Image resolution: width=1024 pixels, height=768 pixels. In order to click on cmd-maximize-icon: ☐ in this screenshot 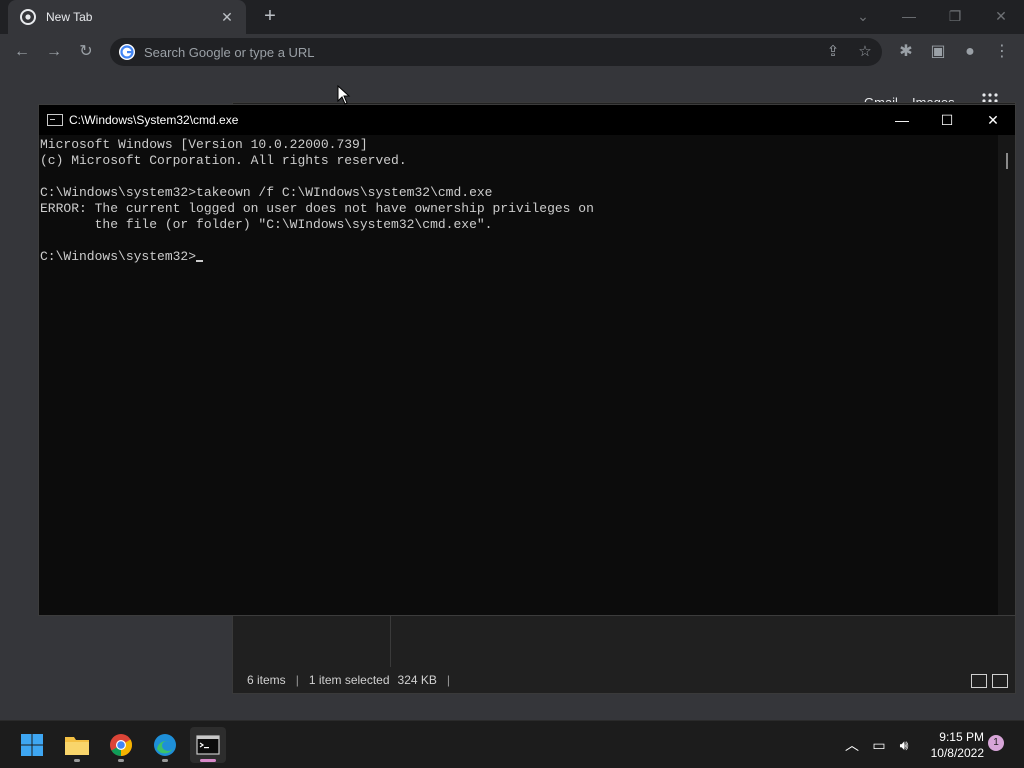, I will do `click(947, 120)`.